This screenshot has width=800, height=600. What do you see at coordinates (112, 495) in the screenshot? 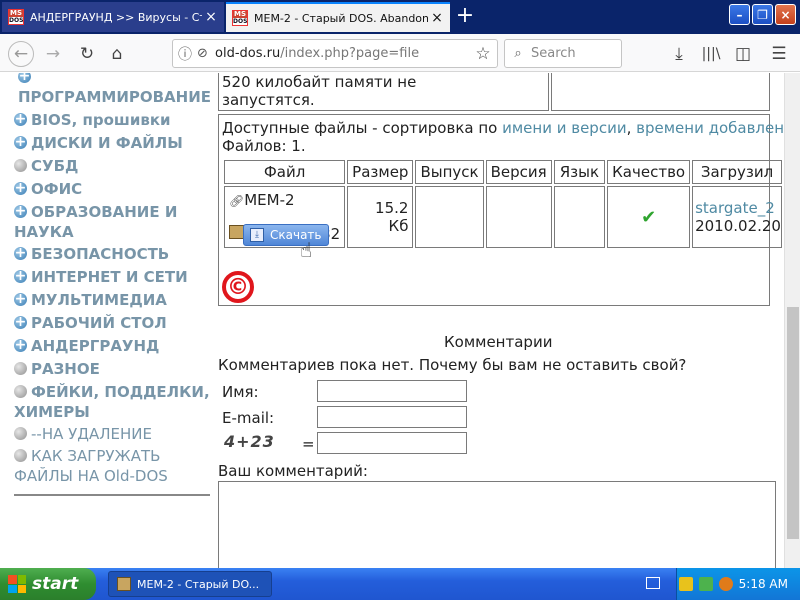
I see `sidebar-divider` at bounding box center [112, 495].